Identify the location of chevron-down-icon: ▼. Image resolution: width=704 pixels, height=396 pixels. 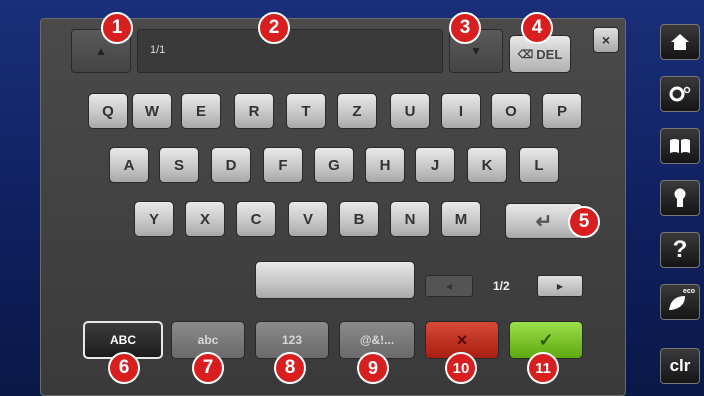
(476, 51).